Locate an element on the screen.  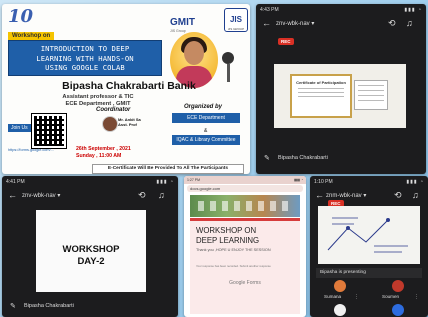
event-date: 26th September , 2021 Sunday , 11:00 AM is located at coordinates (116, 153).